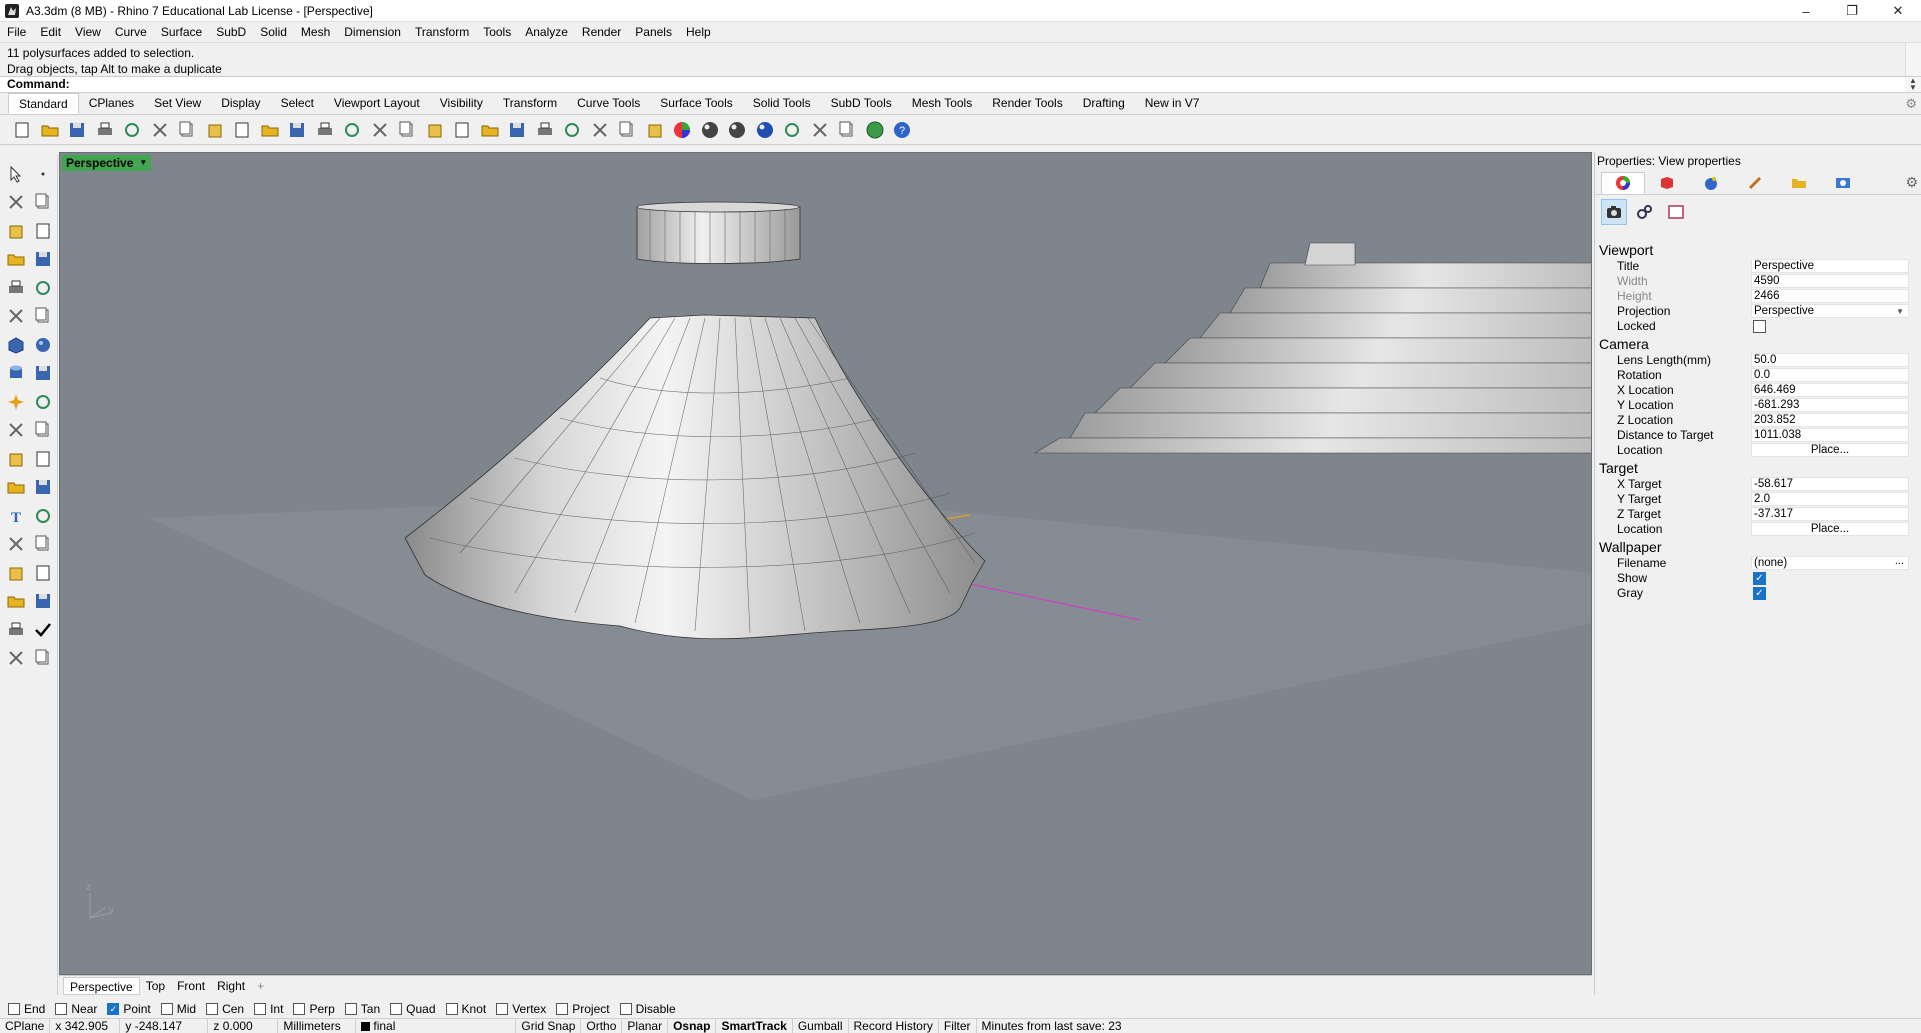 The image size is (1921, 1033). Describe the element at coordinates (380, 130) in the screenshot. I see `zoom-extents-icon` at that location.